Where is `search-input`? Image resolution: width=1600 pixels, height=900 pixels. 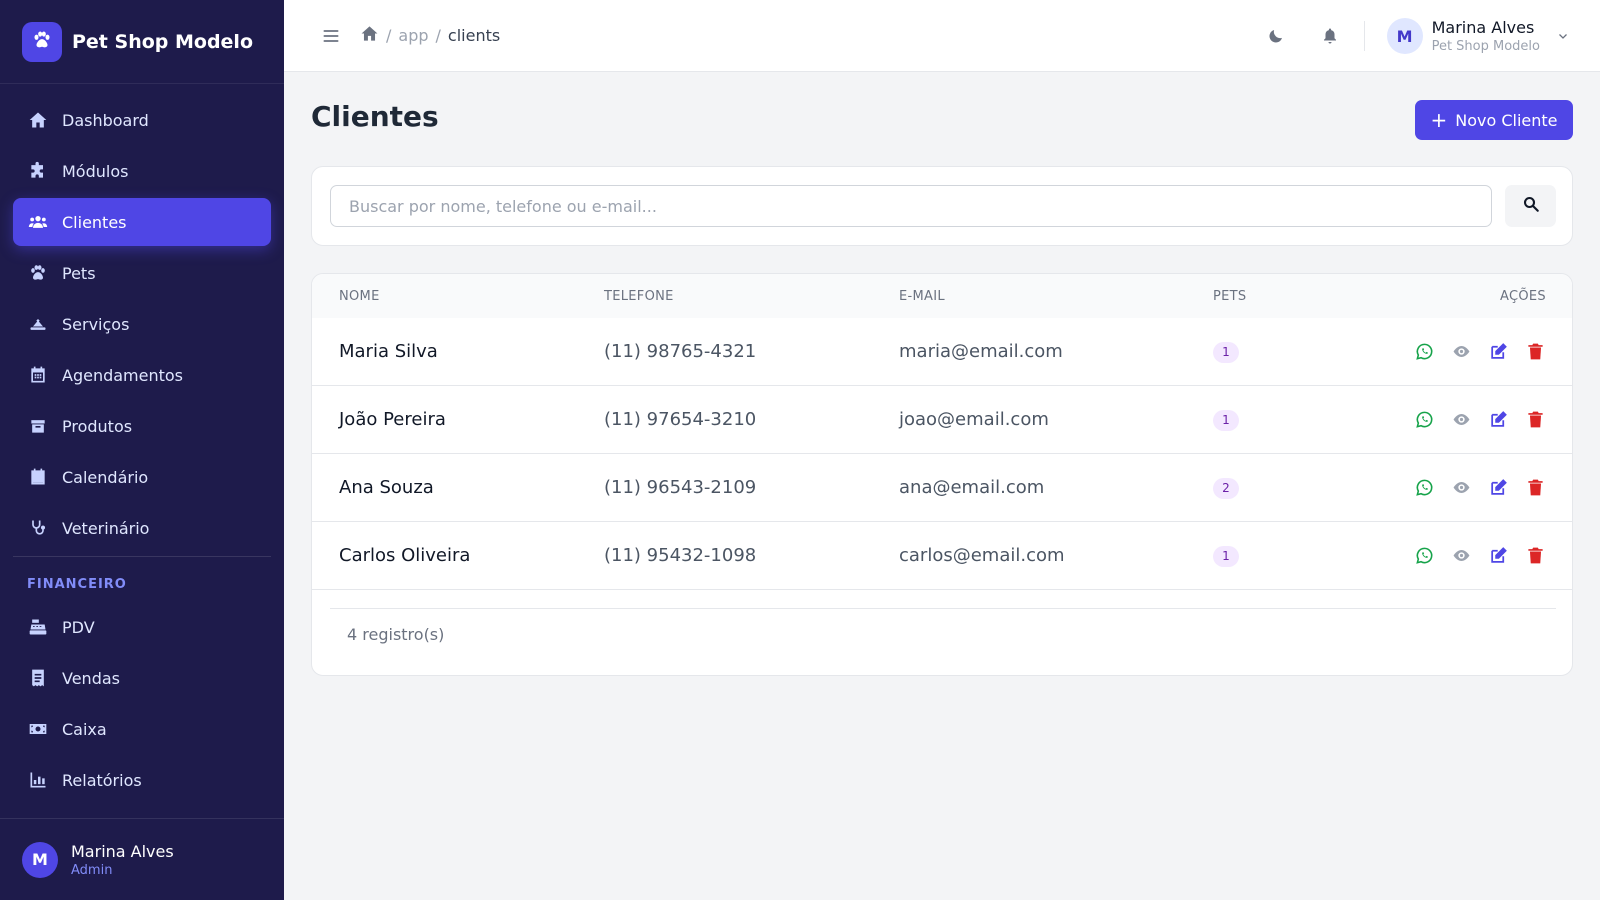 search-input is located at coordinates (911, 206).